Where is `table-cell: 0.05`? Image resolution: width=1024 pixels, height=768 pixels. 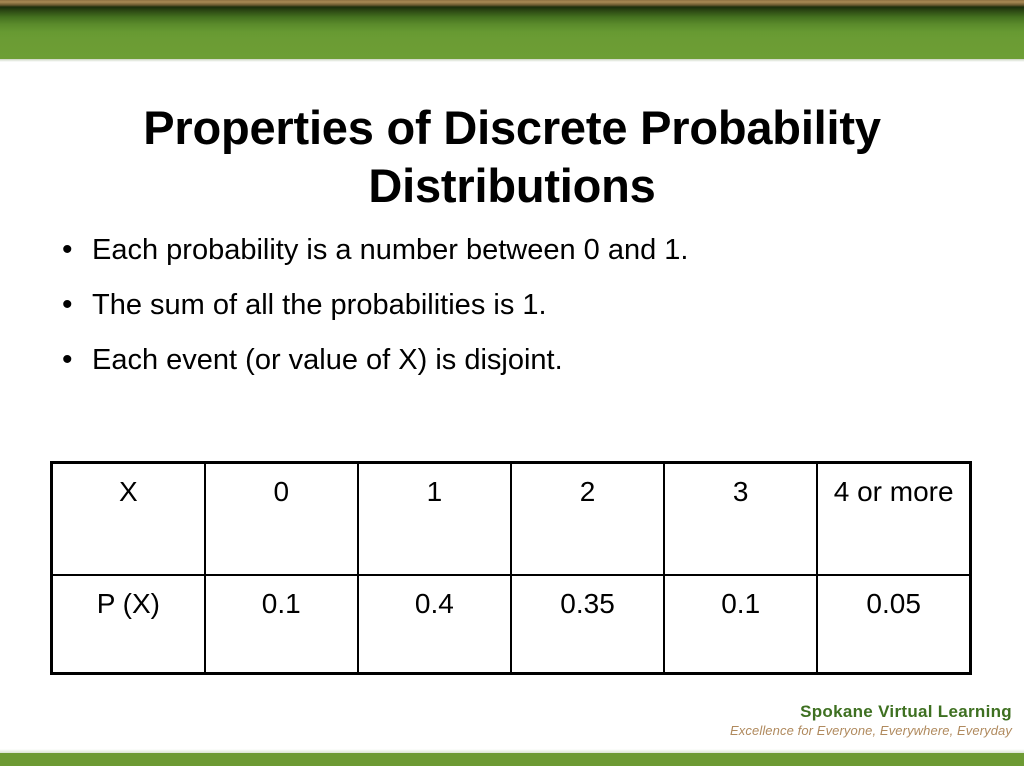 table-cell: 0.05 is located at coordinates (894, 624).